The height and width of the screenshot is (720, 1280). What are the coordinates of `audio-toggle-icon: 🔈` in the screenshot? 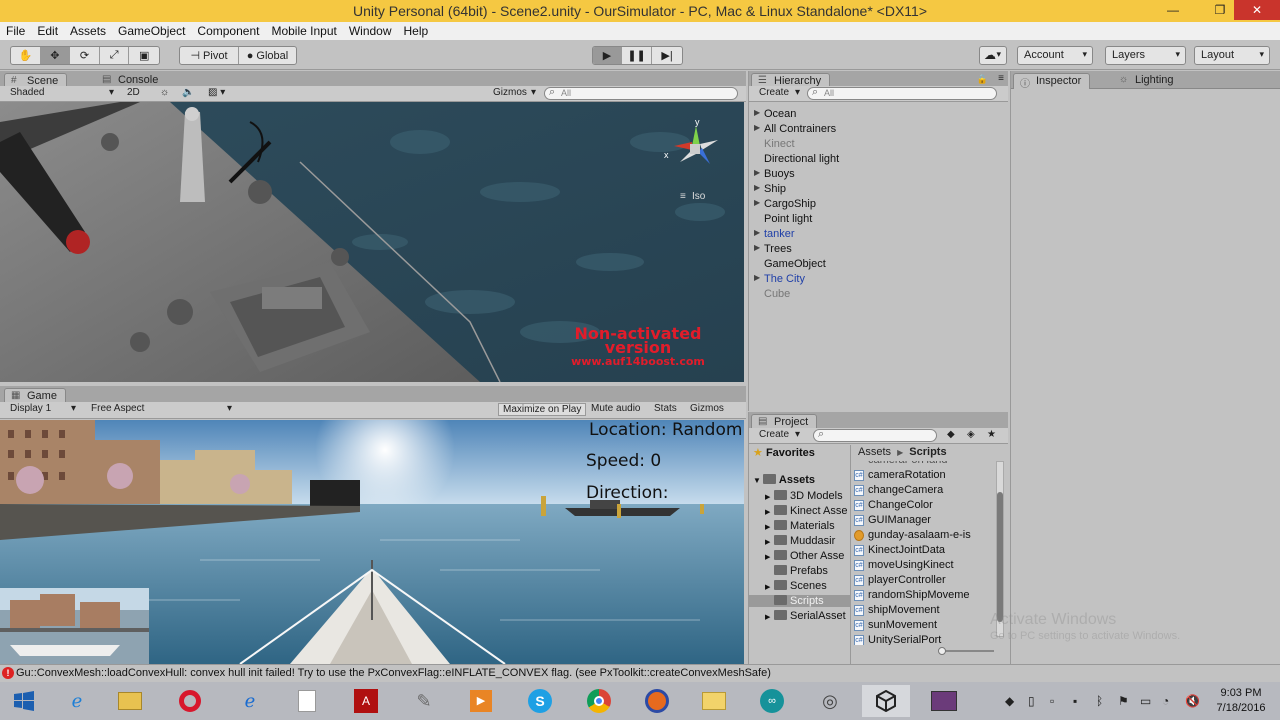 It's located at (188, 92).